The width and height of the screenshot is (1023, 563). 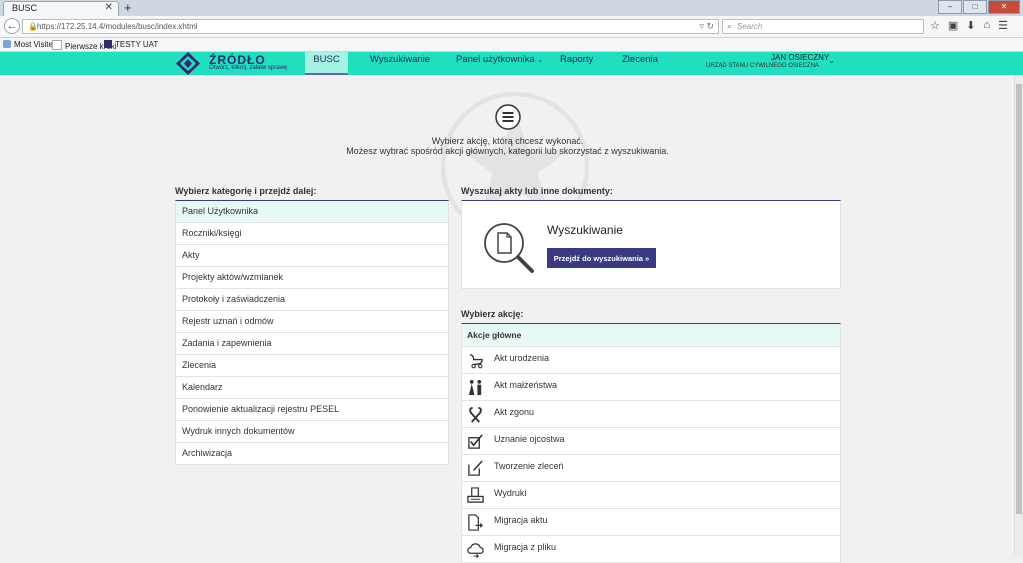 What do you see at coordinates (511, 8) in the screenshot?
I see `browser-tab-strip: BUSC ✕ + – □ ✕` at bounding box center [511, 8].